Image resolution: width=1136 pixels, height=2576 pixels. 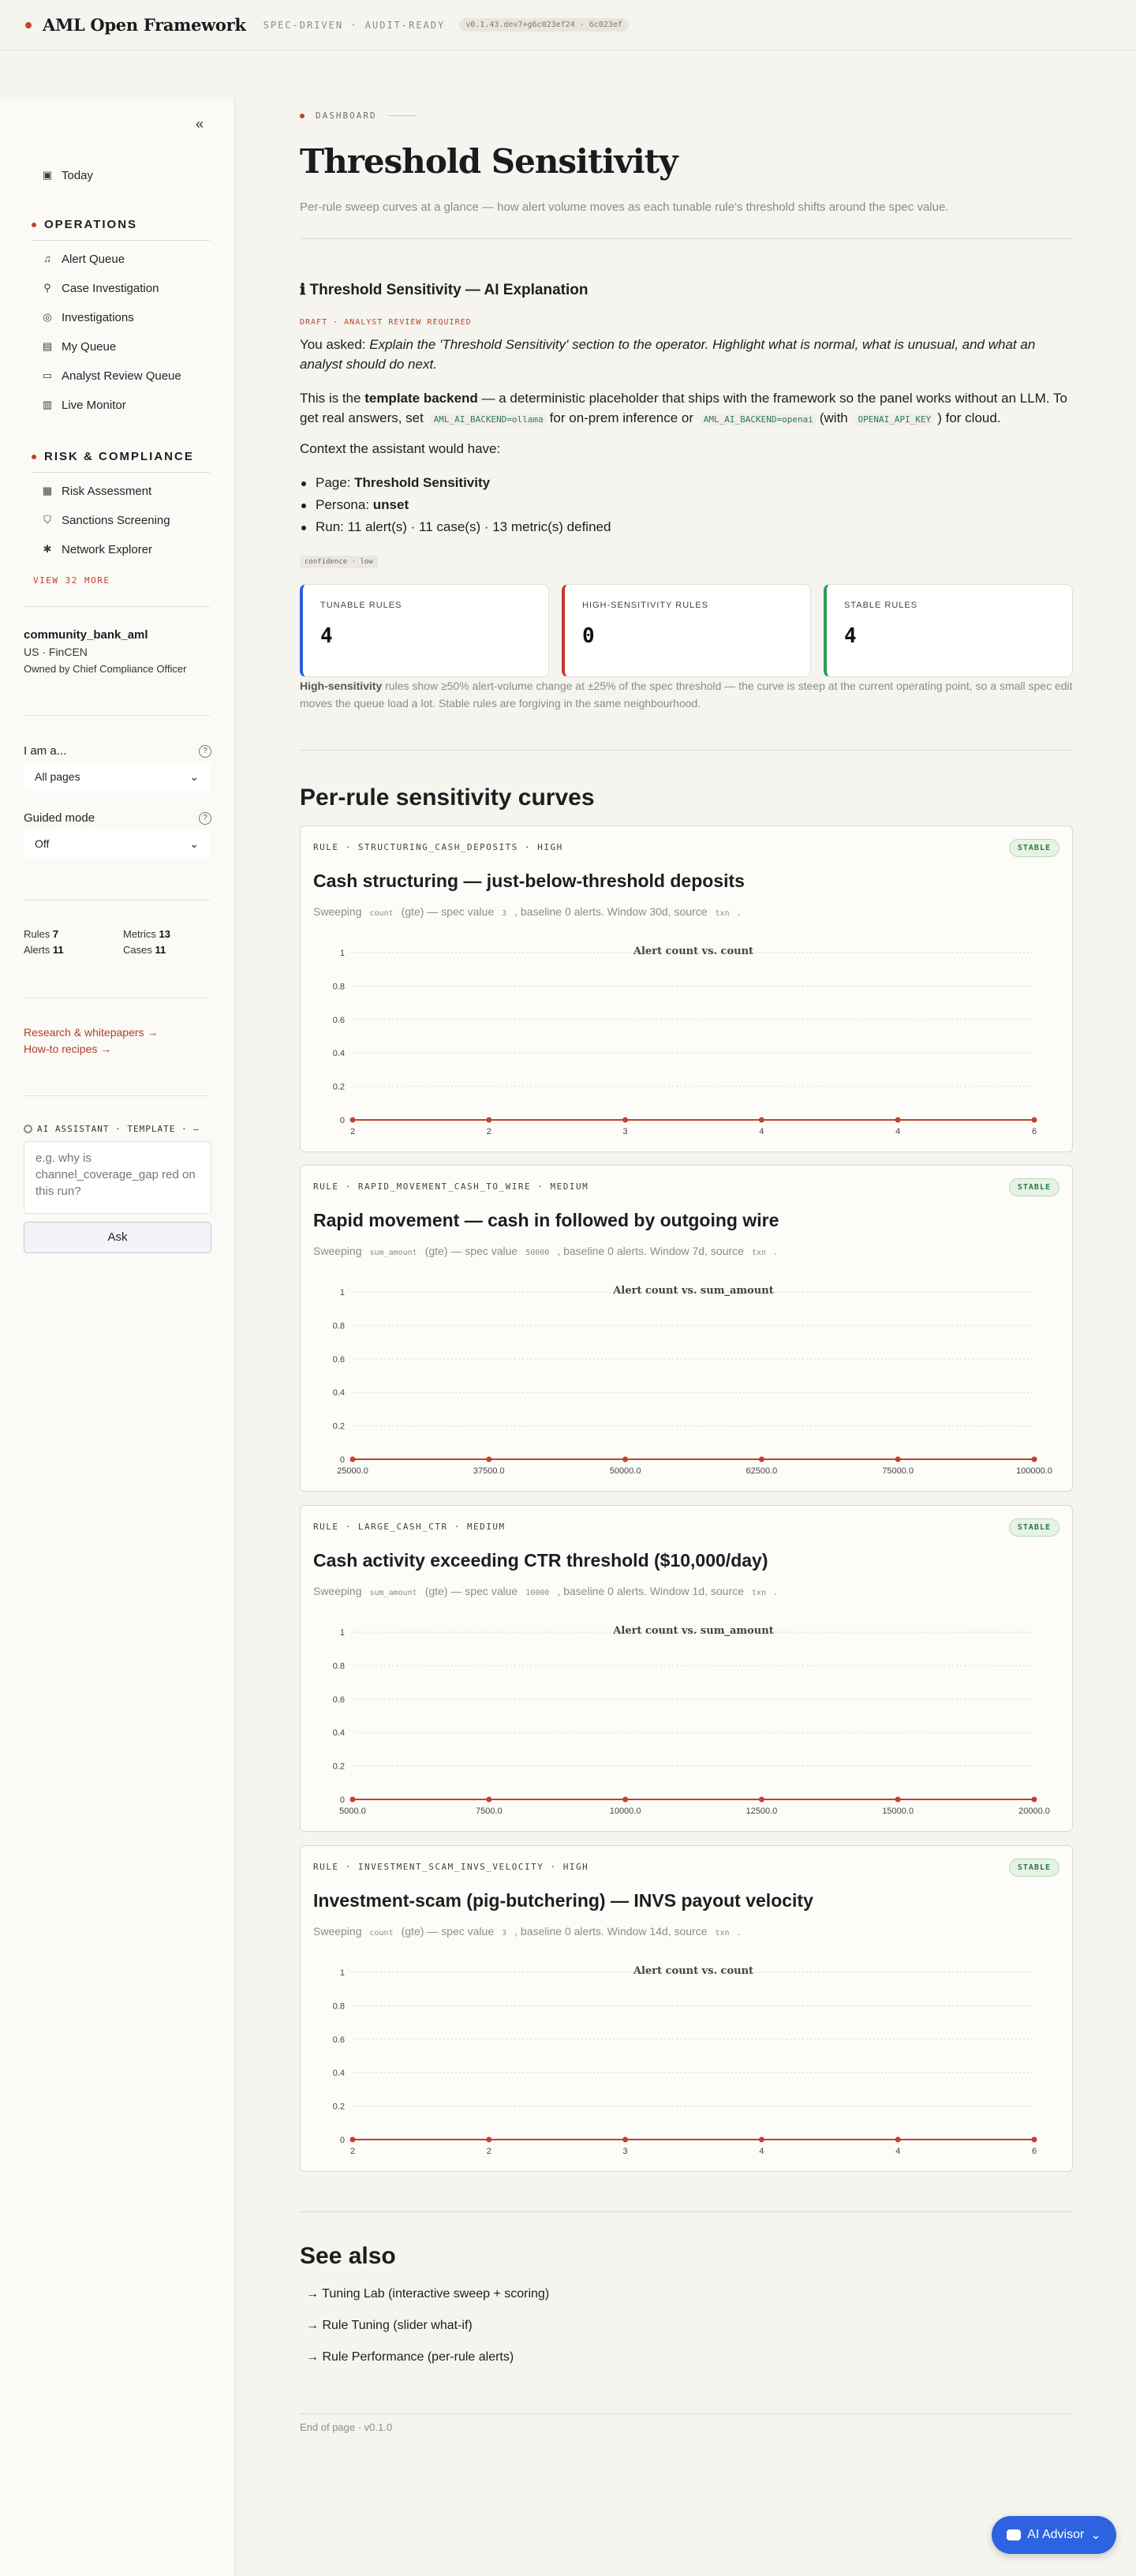 I want to click on tunable-rules-card: TUNABLE RULES 4, so click(x=425, y=630).